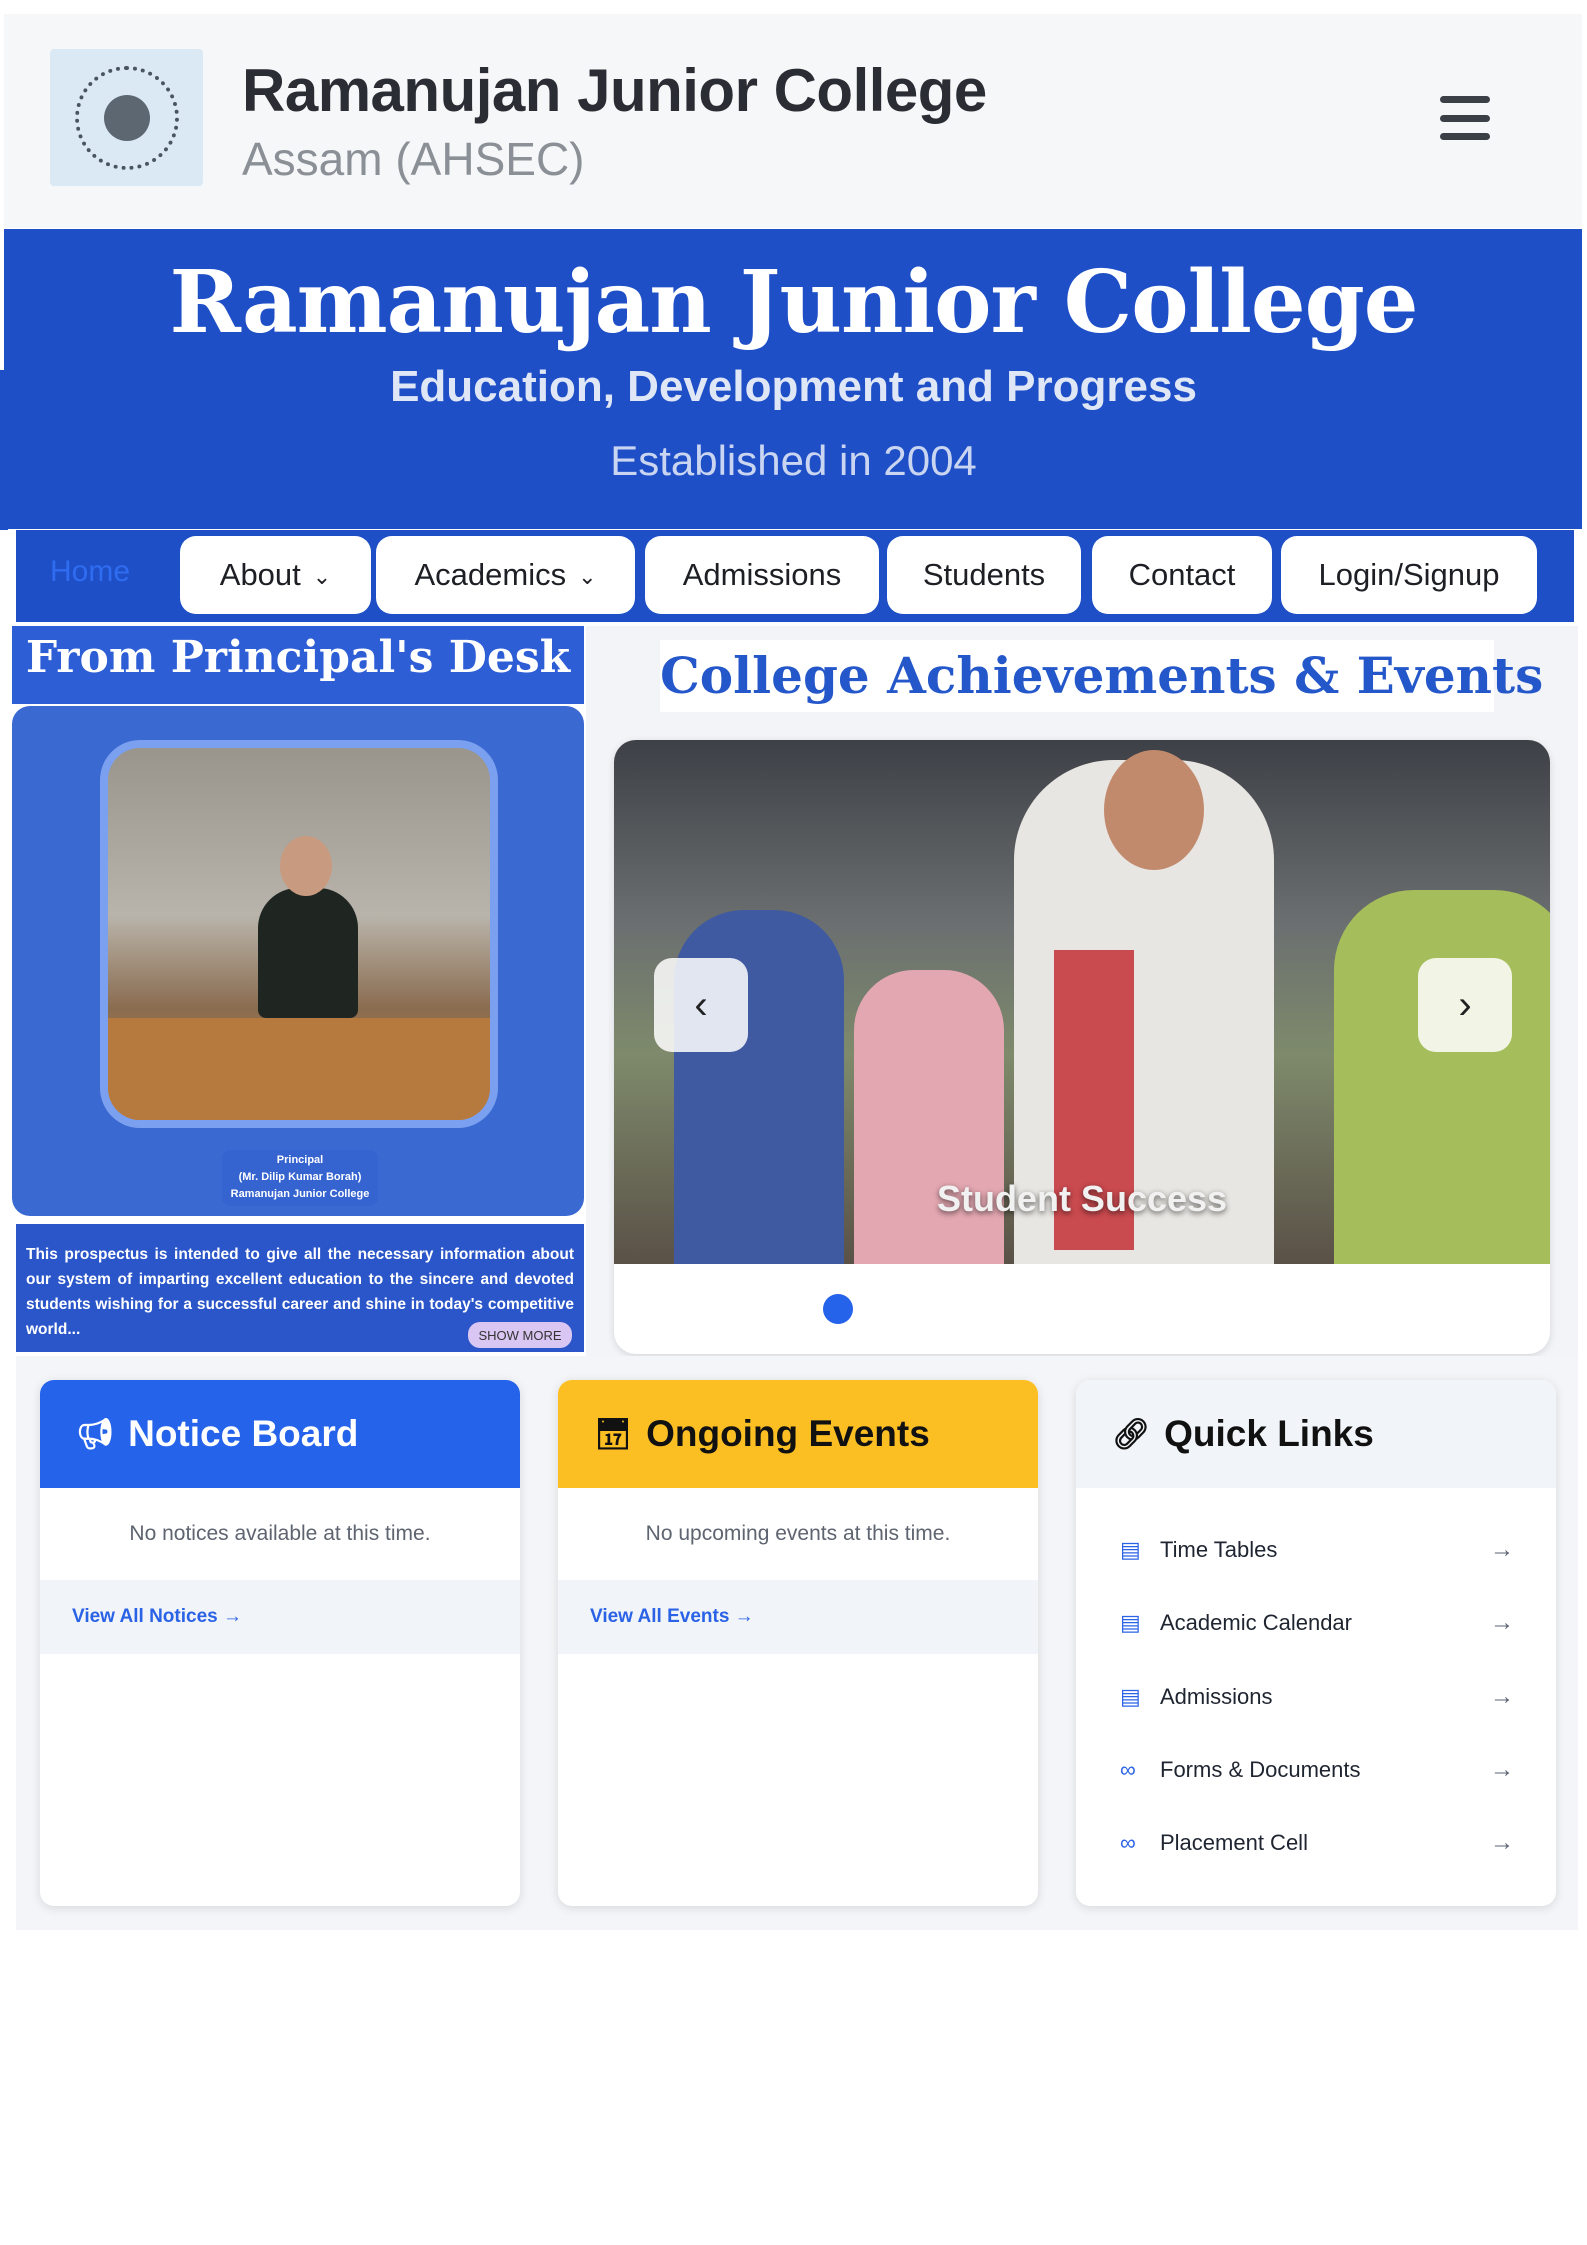  What do you see at coordinates (788, 1433) in the screenshot?
I see `ongoing-events-title: Ongoing Events` at bounding box center [788, 1433].